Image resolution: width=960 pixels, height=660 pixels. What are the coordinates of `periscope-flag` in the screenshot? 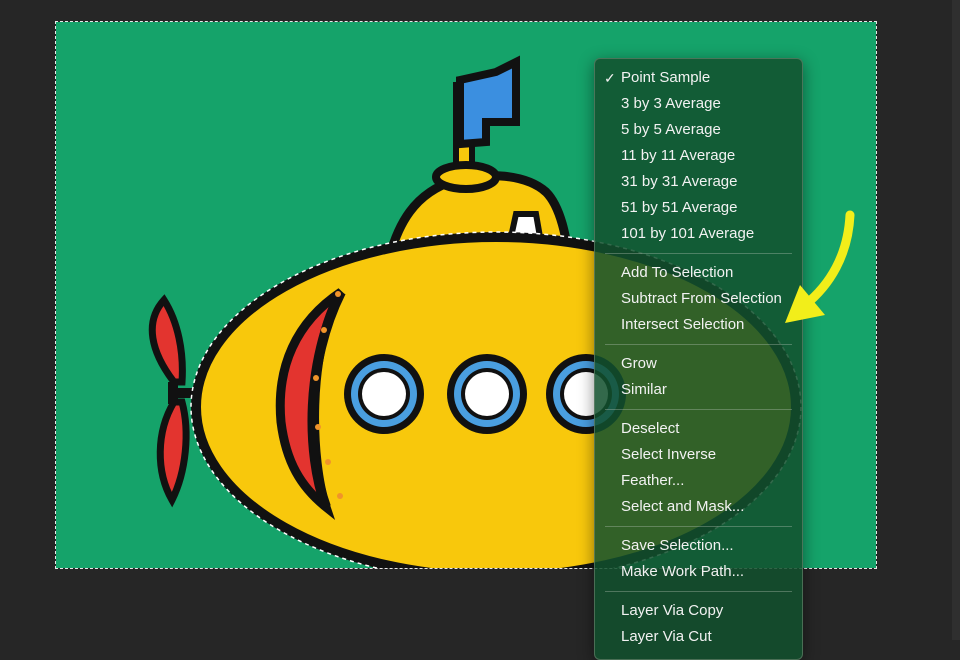 It's located at (486, 113).